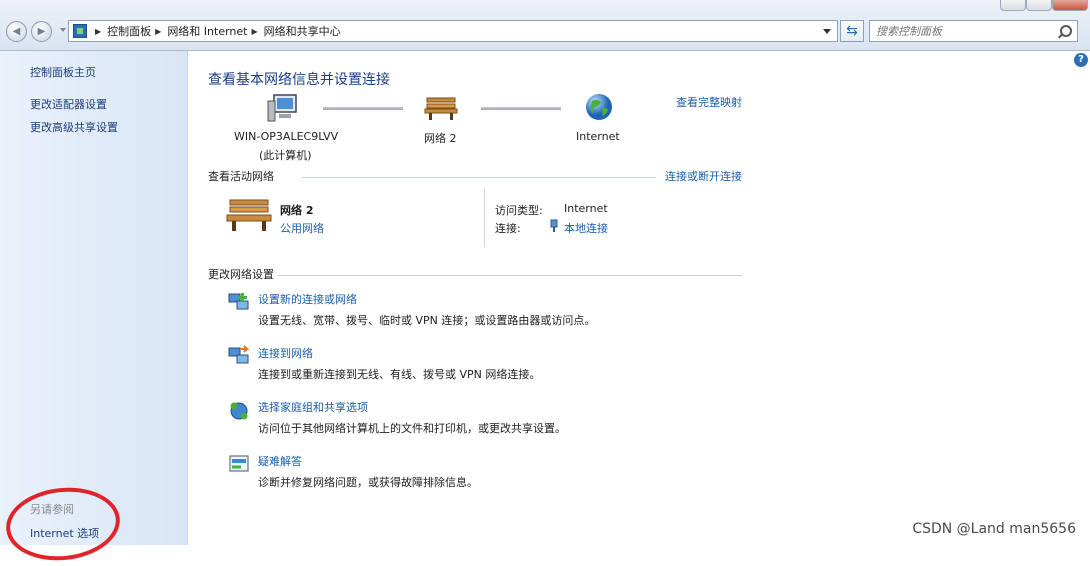 Image resolution: width=1090 pixels, height=566 pixels. What do you see at coordinates (285, 155) in the screenshot?
I see `map-node-computer-sublabel: (此计算机)` at bounding box center [285, 155].